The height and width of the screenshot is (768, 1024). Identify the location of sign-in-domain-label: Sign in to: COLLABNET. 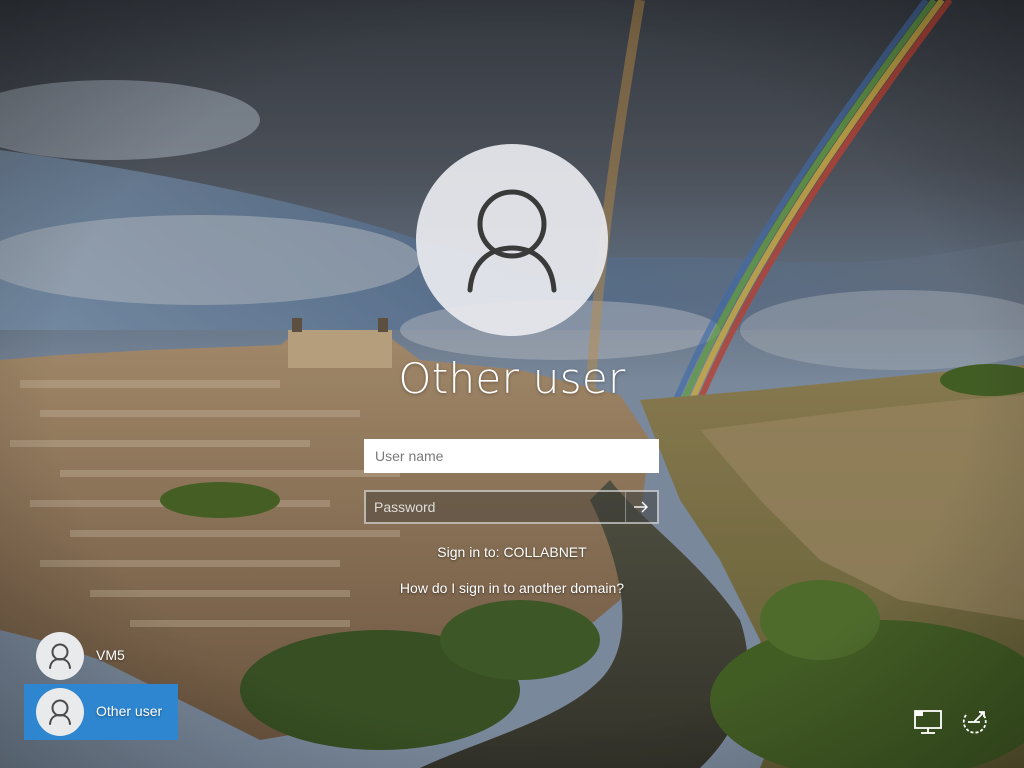
(512, 552).